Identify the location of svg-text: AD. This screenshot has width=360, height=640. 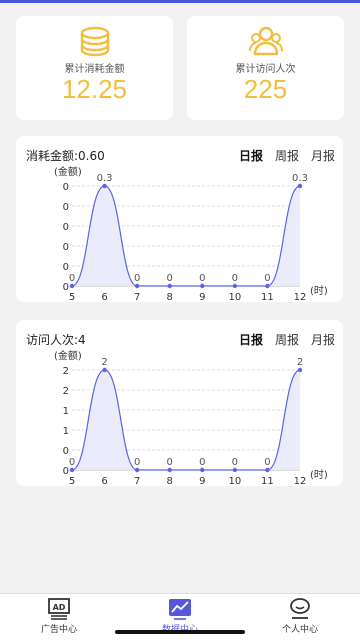
(59, 607).